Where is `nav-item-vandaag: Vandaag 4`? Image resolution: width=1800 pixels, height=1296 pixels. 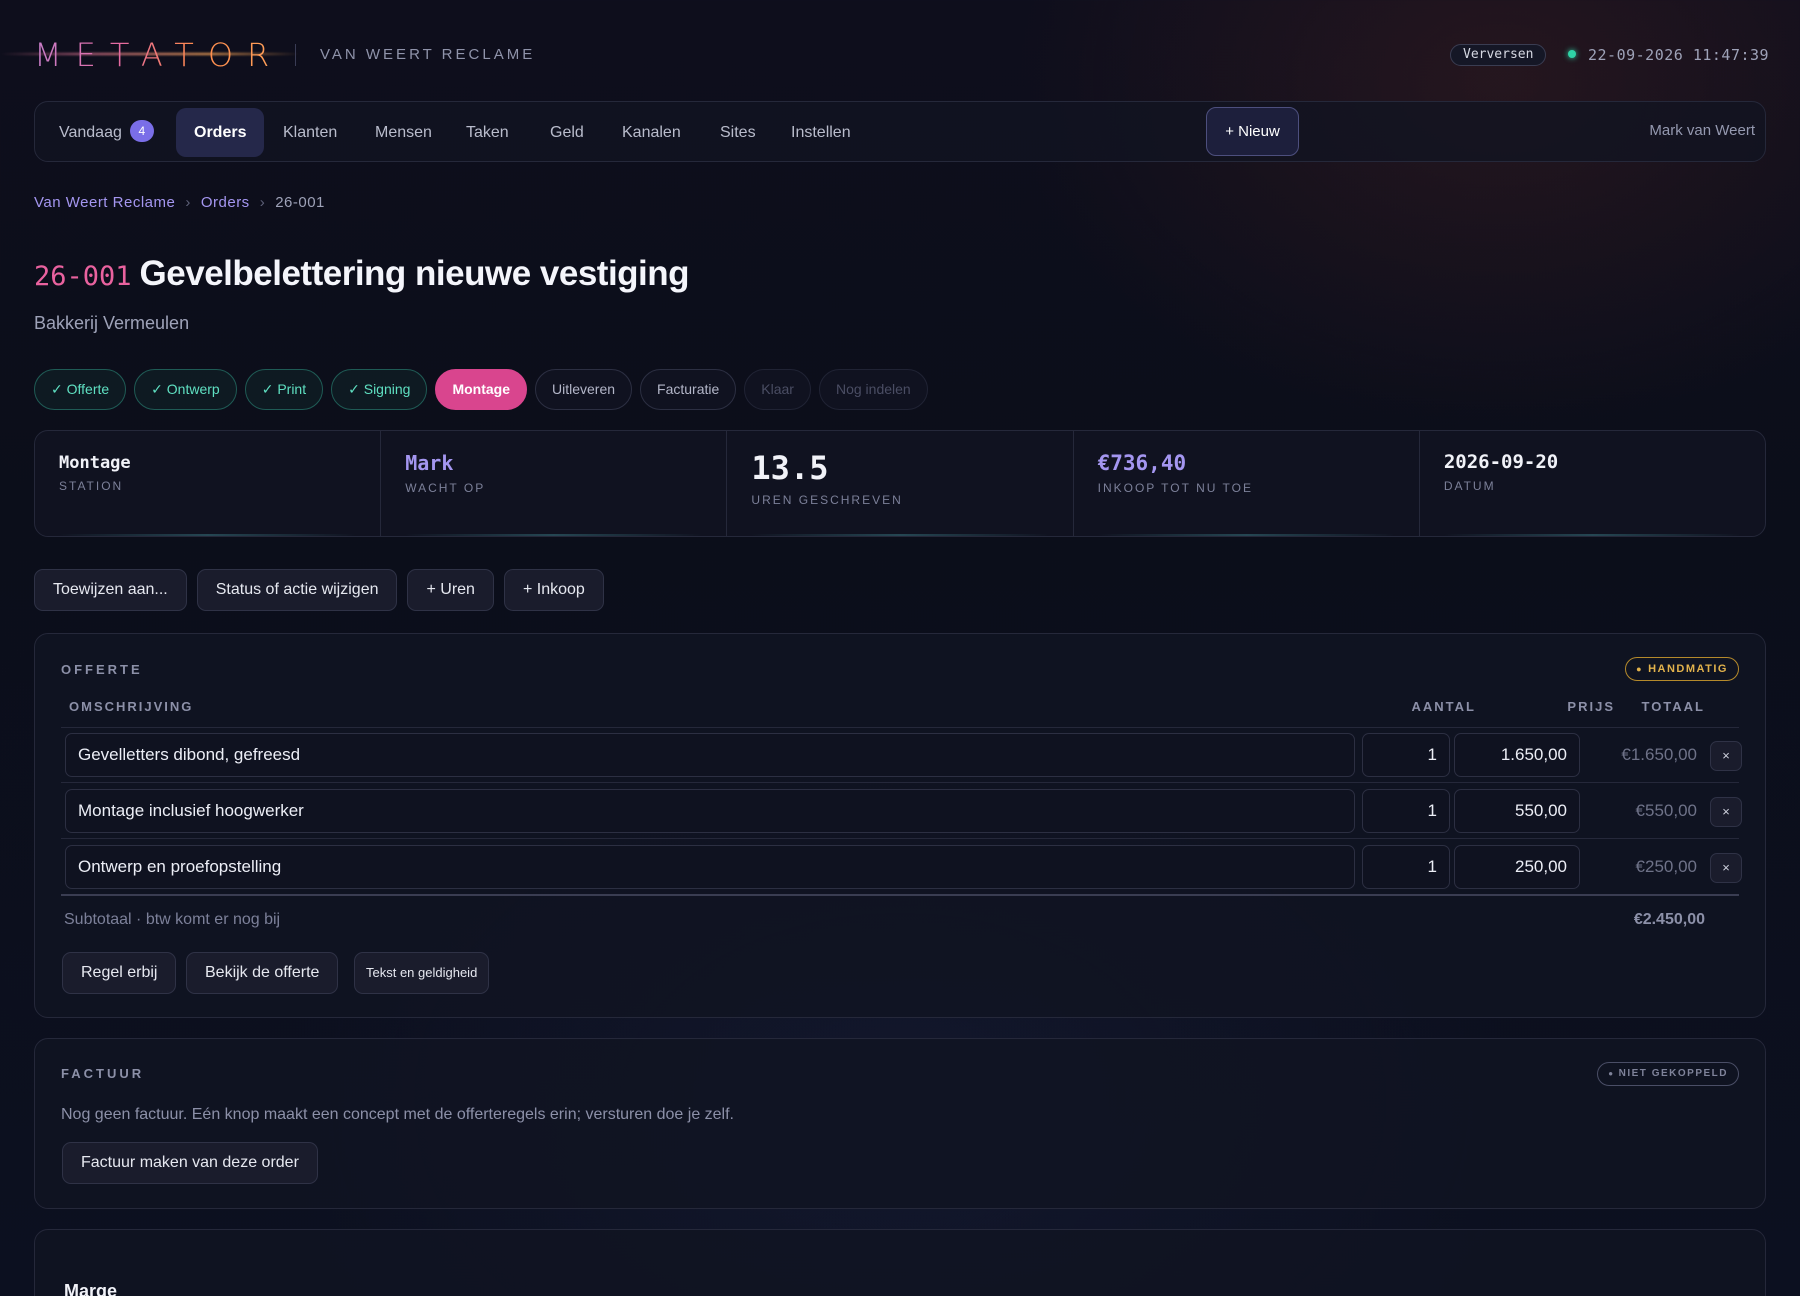 nav-item-vandaag: Vandaag 4 is located at coordinates (106, 132).